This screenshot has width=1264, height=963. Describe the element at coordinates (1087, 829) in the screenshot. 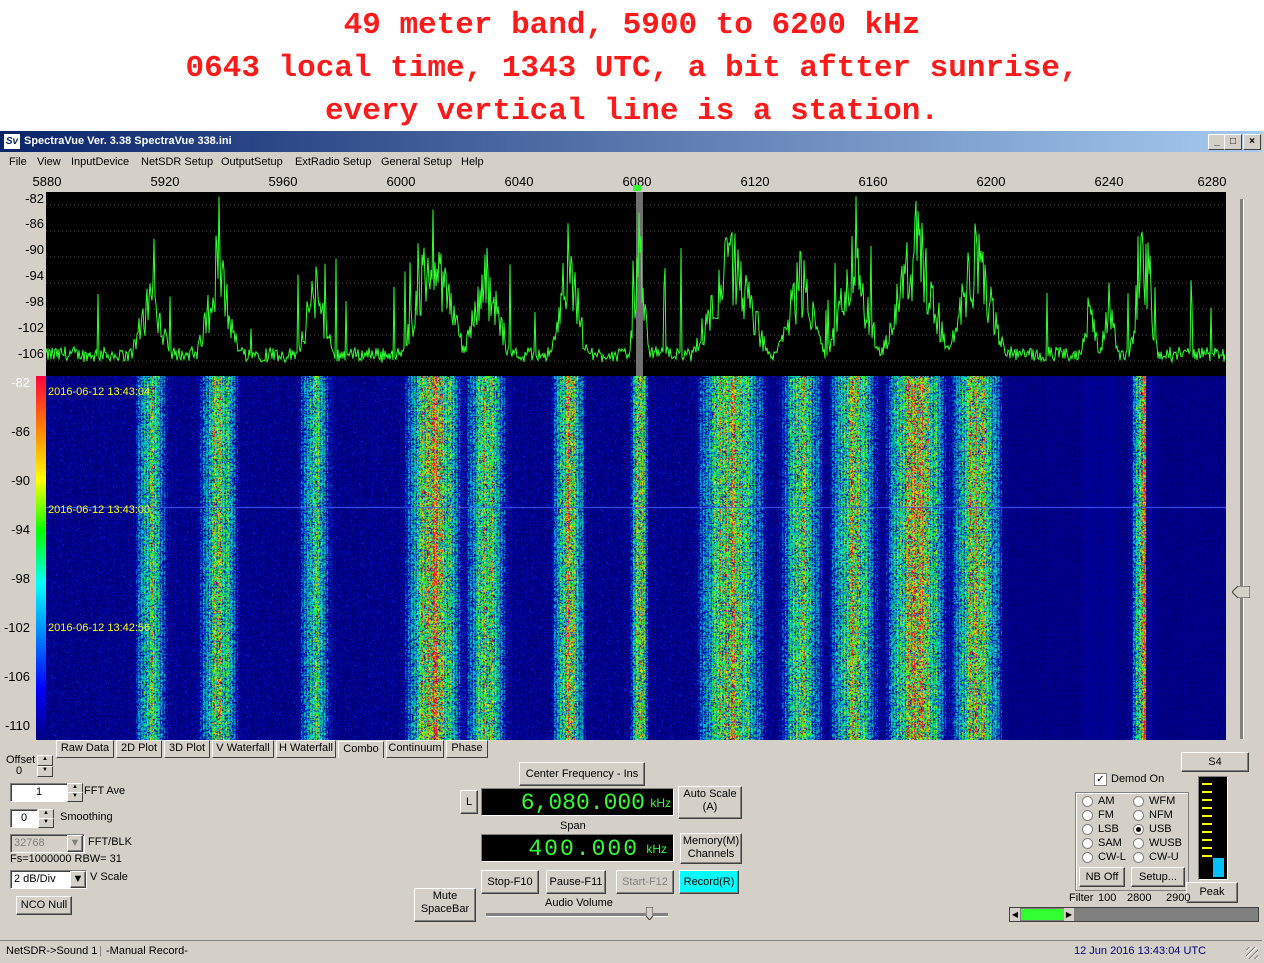

I see `radio-lsb` at that location.